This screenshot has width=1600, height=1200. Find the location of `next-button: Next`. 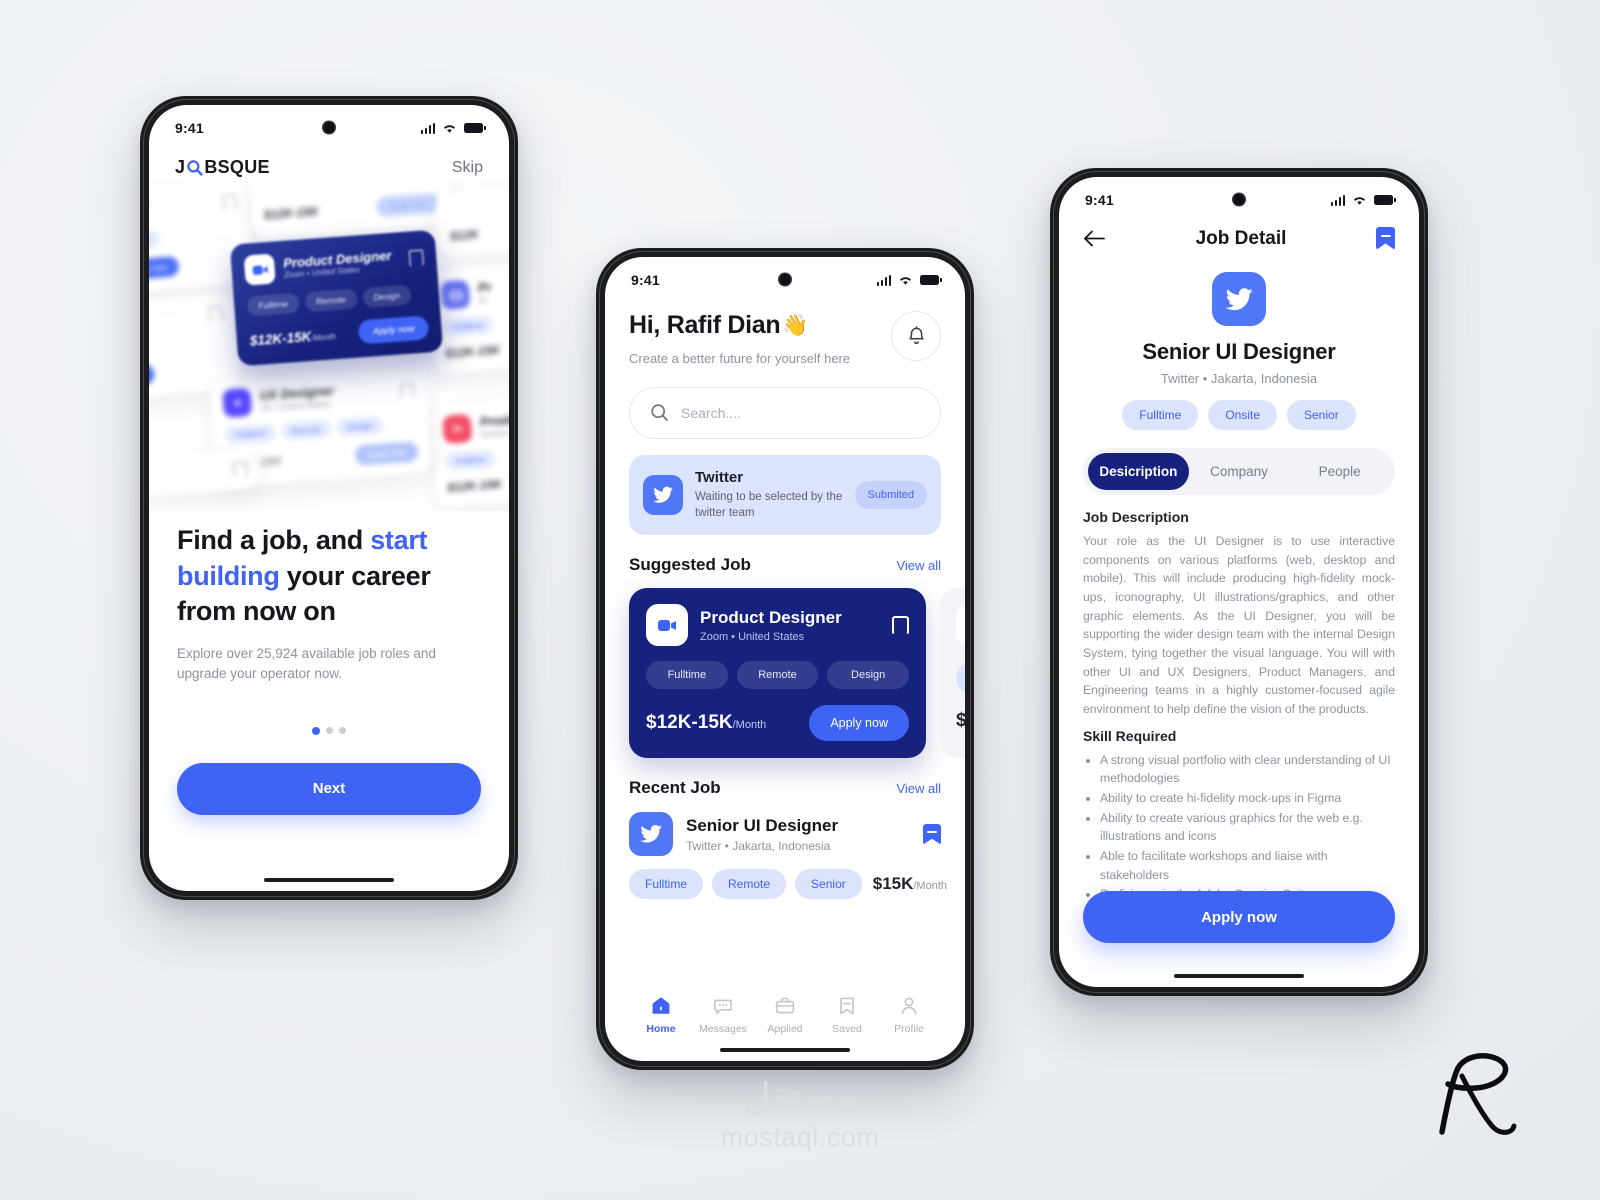

next-button: Next is located at coordinates (329, 788).